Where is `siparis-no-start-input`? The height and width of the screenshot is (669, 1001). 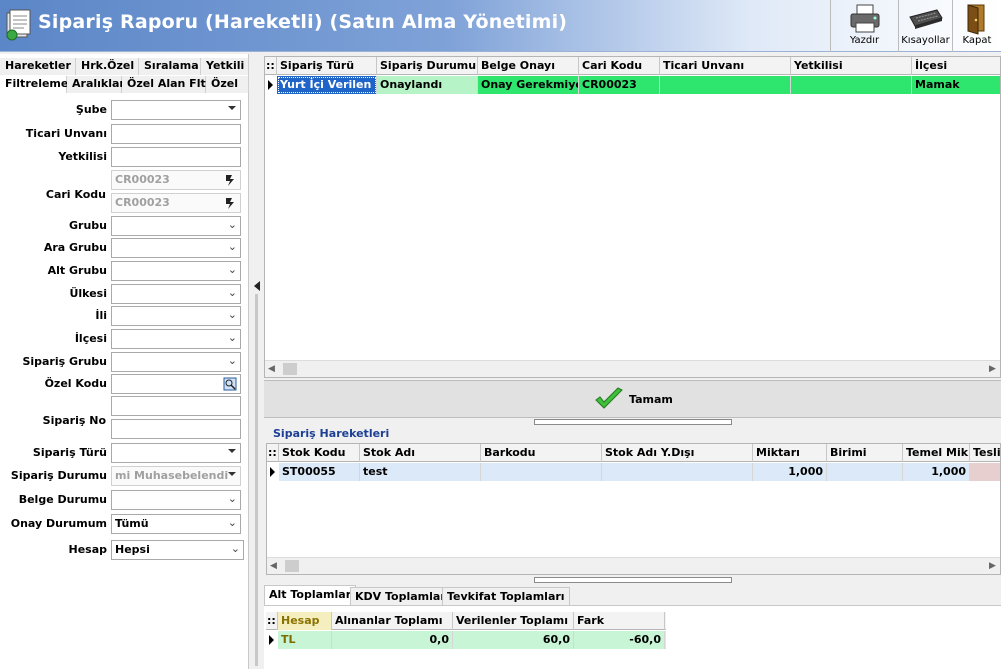 siparis-no-start-input is located at coordinates (176, 406).